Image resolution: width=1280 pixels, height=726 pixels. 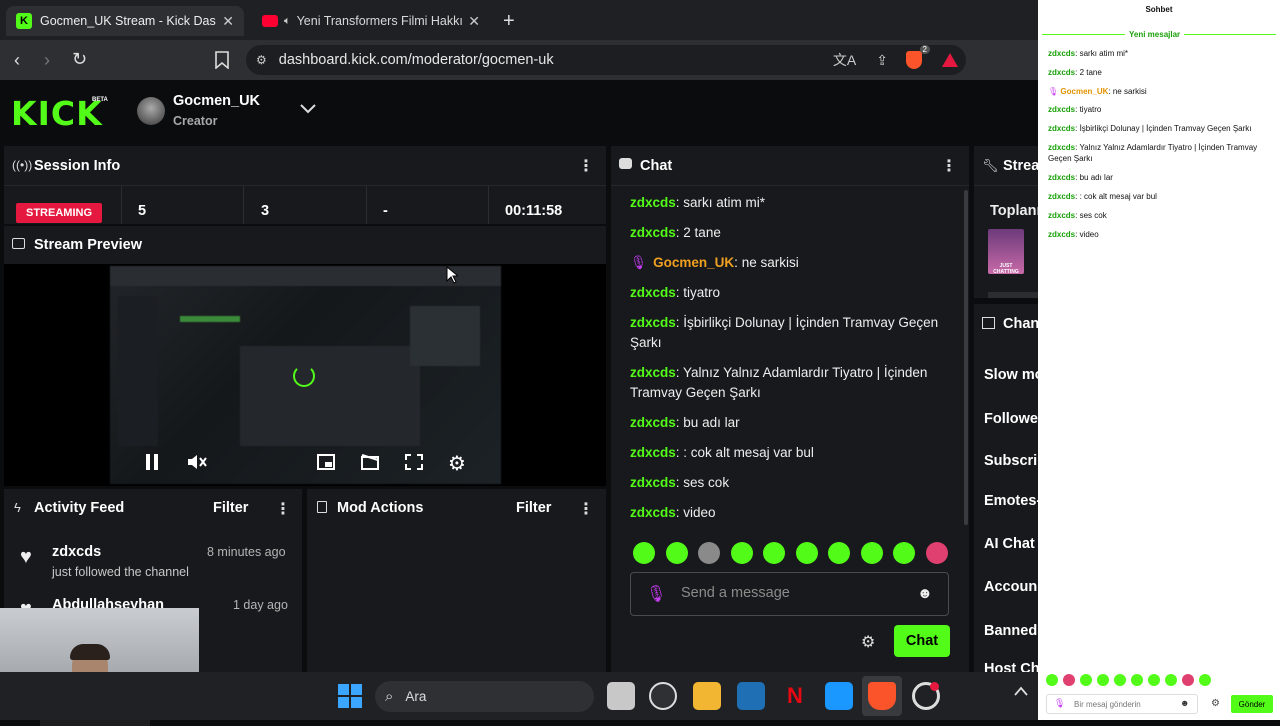 What do you see at coordinates (57, 113) in the screenshot?
I see `kick-logo: KICK` at bounding box center [57, 113].